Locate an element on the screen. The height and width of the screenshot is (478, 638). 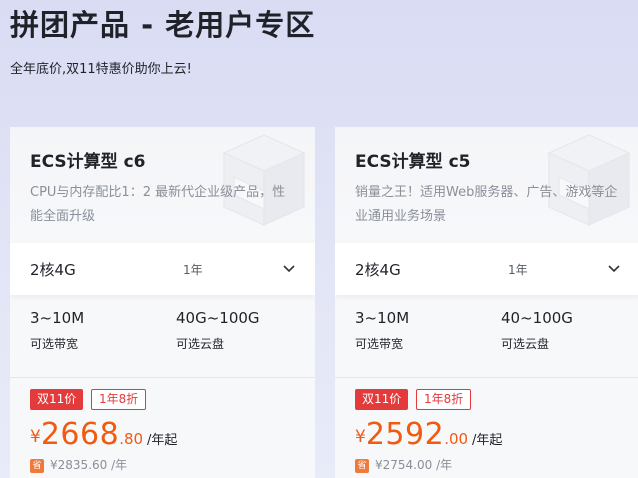
page-title: 拼团产品 - 老用户专区 is located at coordinates (163, 25).